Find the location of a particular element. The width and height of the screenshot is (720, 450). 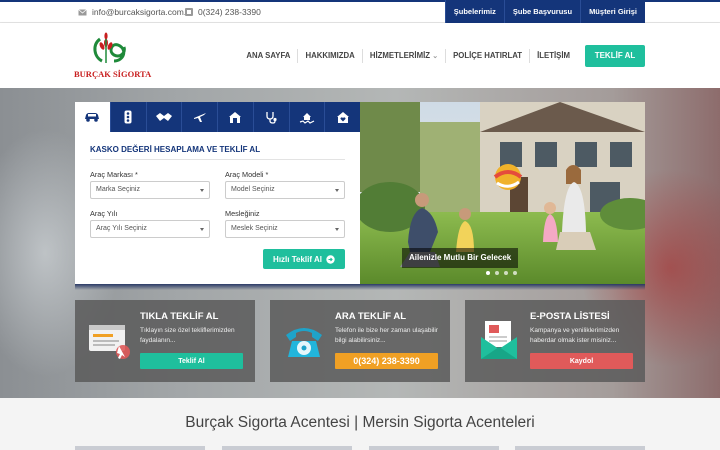

brand-label: Araç Markası * is located at coordinates (114, 174).